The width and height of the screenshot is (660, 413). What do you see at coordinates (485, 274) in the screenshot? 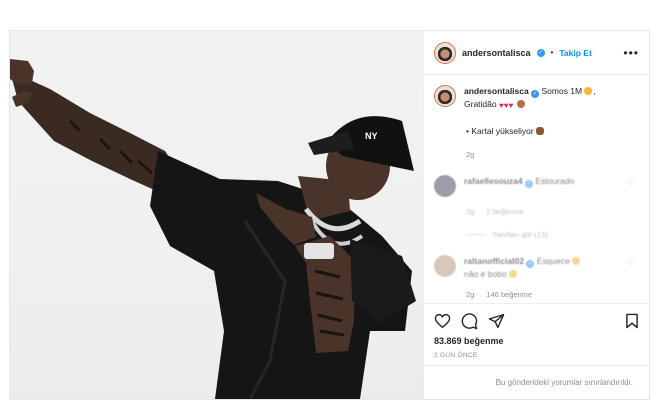
I see `comment-body-line2: não é bobo` at bounding box center [485, 274].